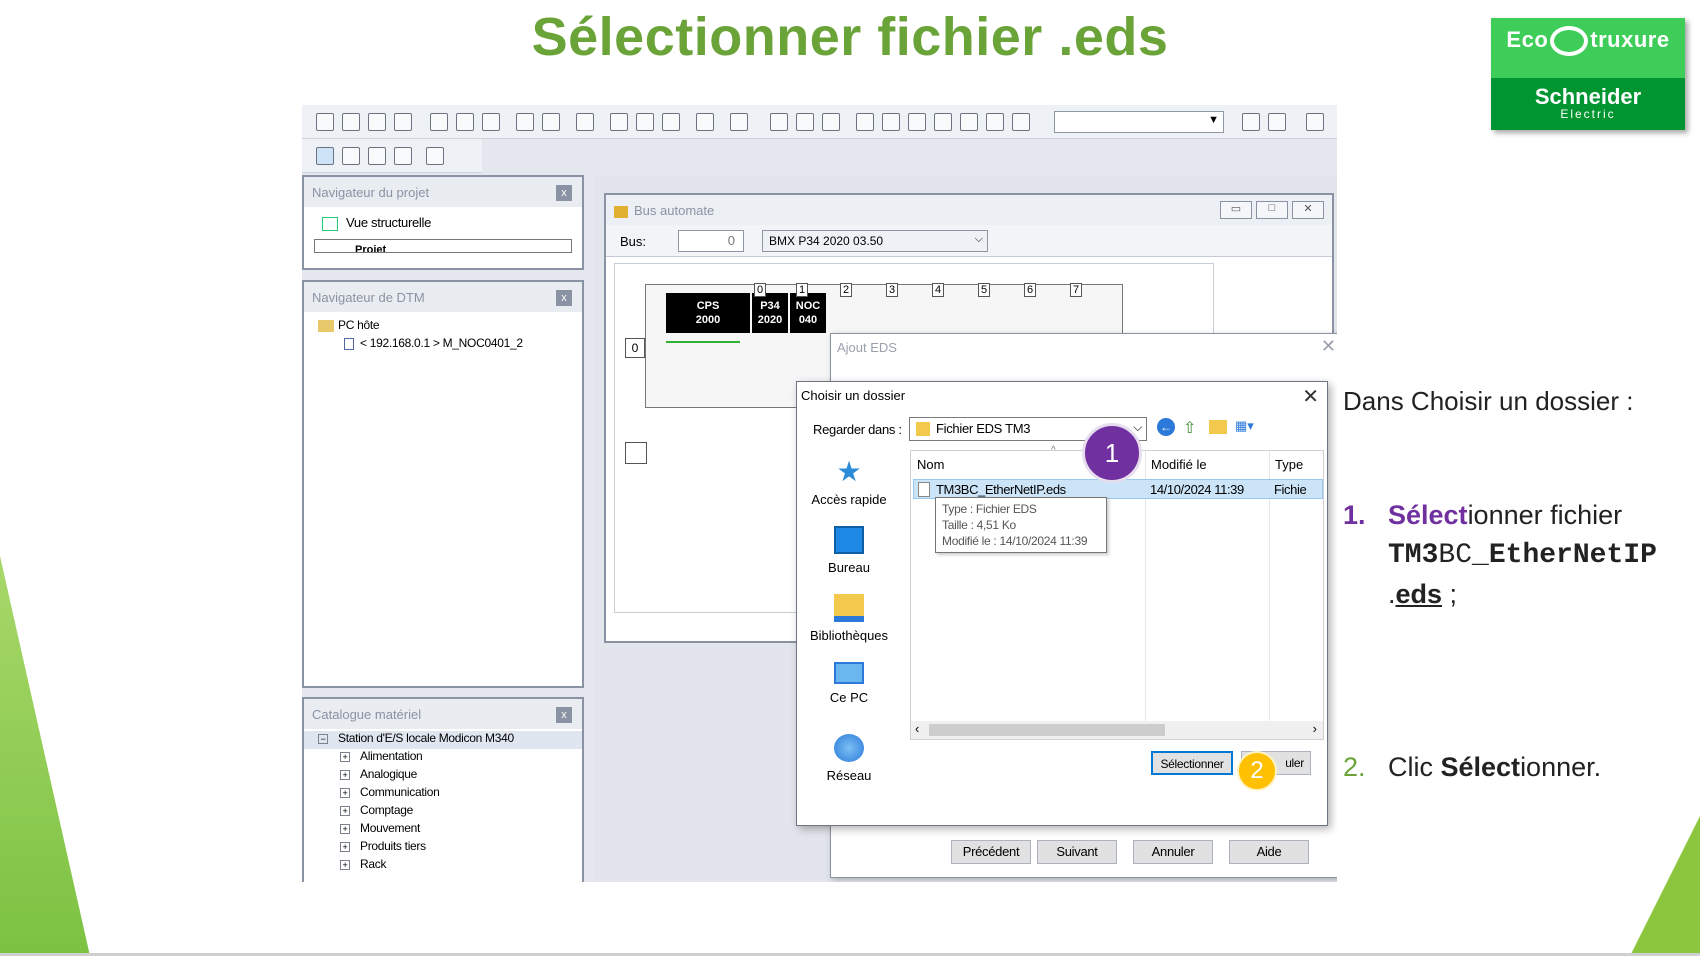 The width and height of the screenshot is (1700, 956). Describe the element at coordinates (645, 122) in the screenshot. I see `replace-icon` at that location.